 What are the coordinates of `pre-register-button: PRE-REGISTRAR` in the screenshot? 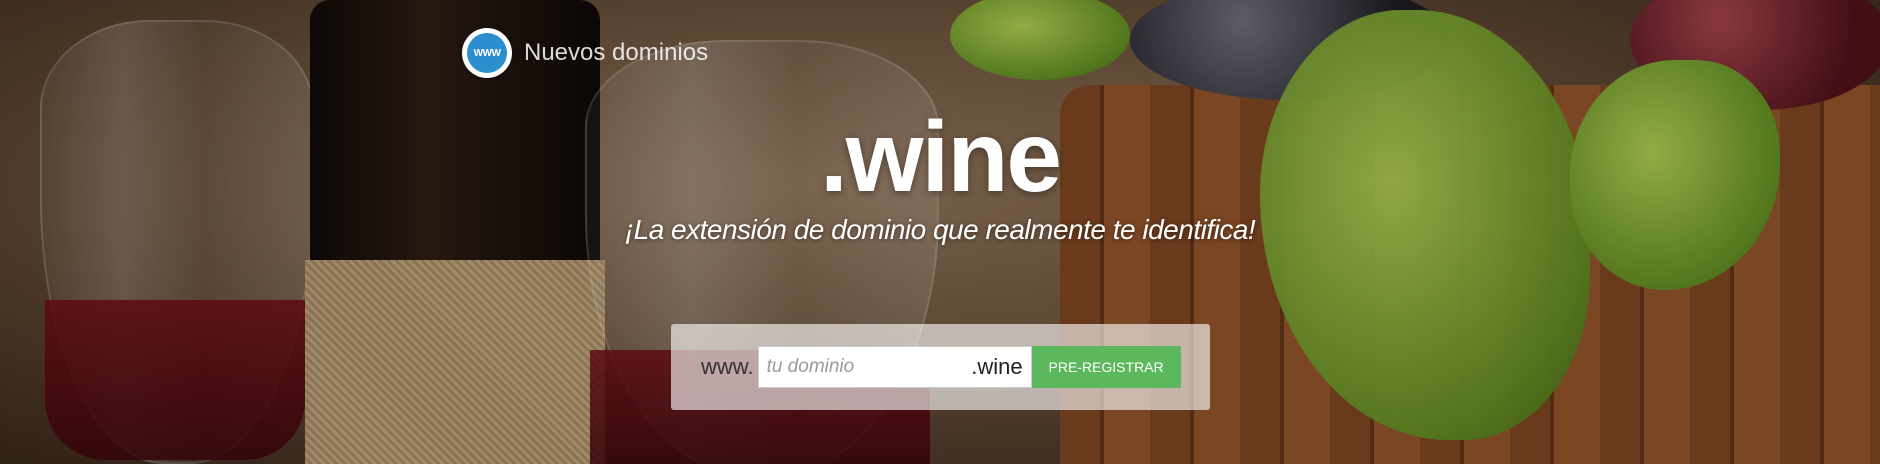 It's located at (1106, 367).